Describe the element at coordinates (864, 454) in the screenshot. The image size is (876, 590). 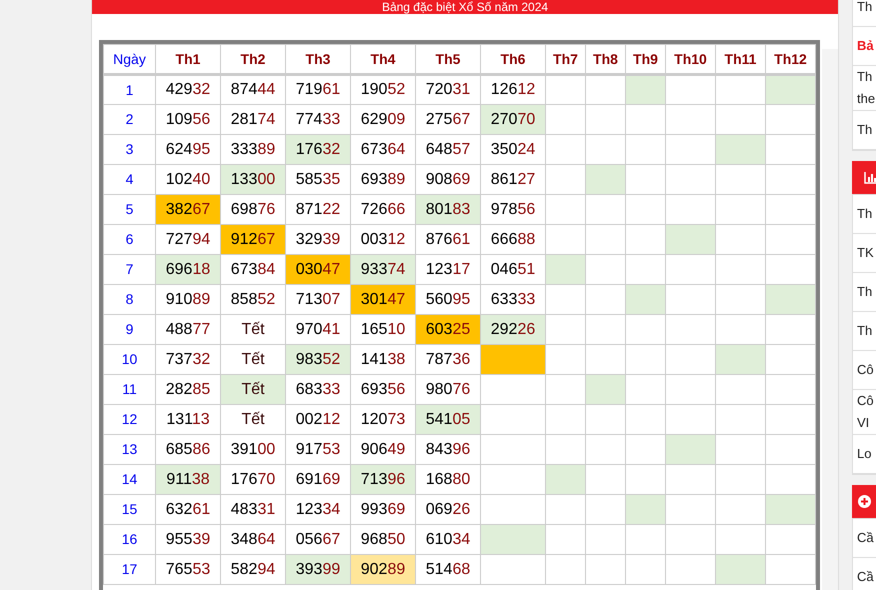
I see `sidebar-link: Lo` at that location.